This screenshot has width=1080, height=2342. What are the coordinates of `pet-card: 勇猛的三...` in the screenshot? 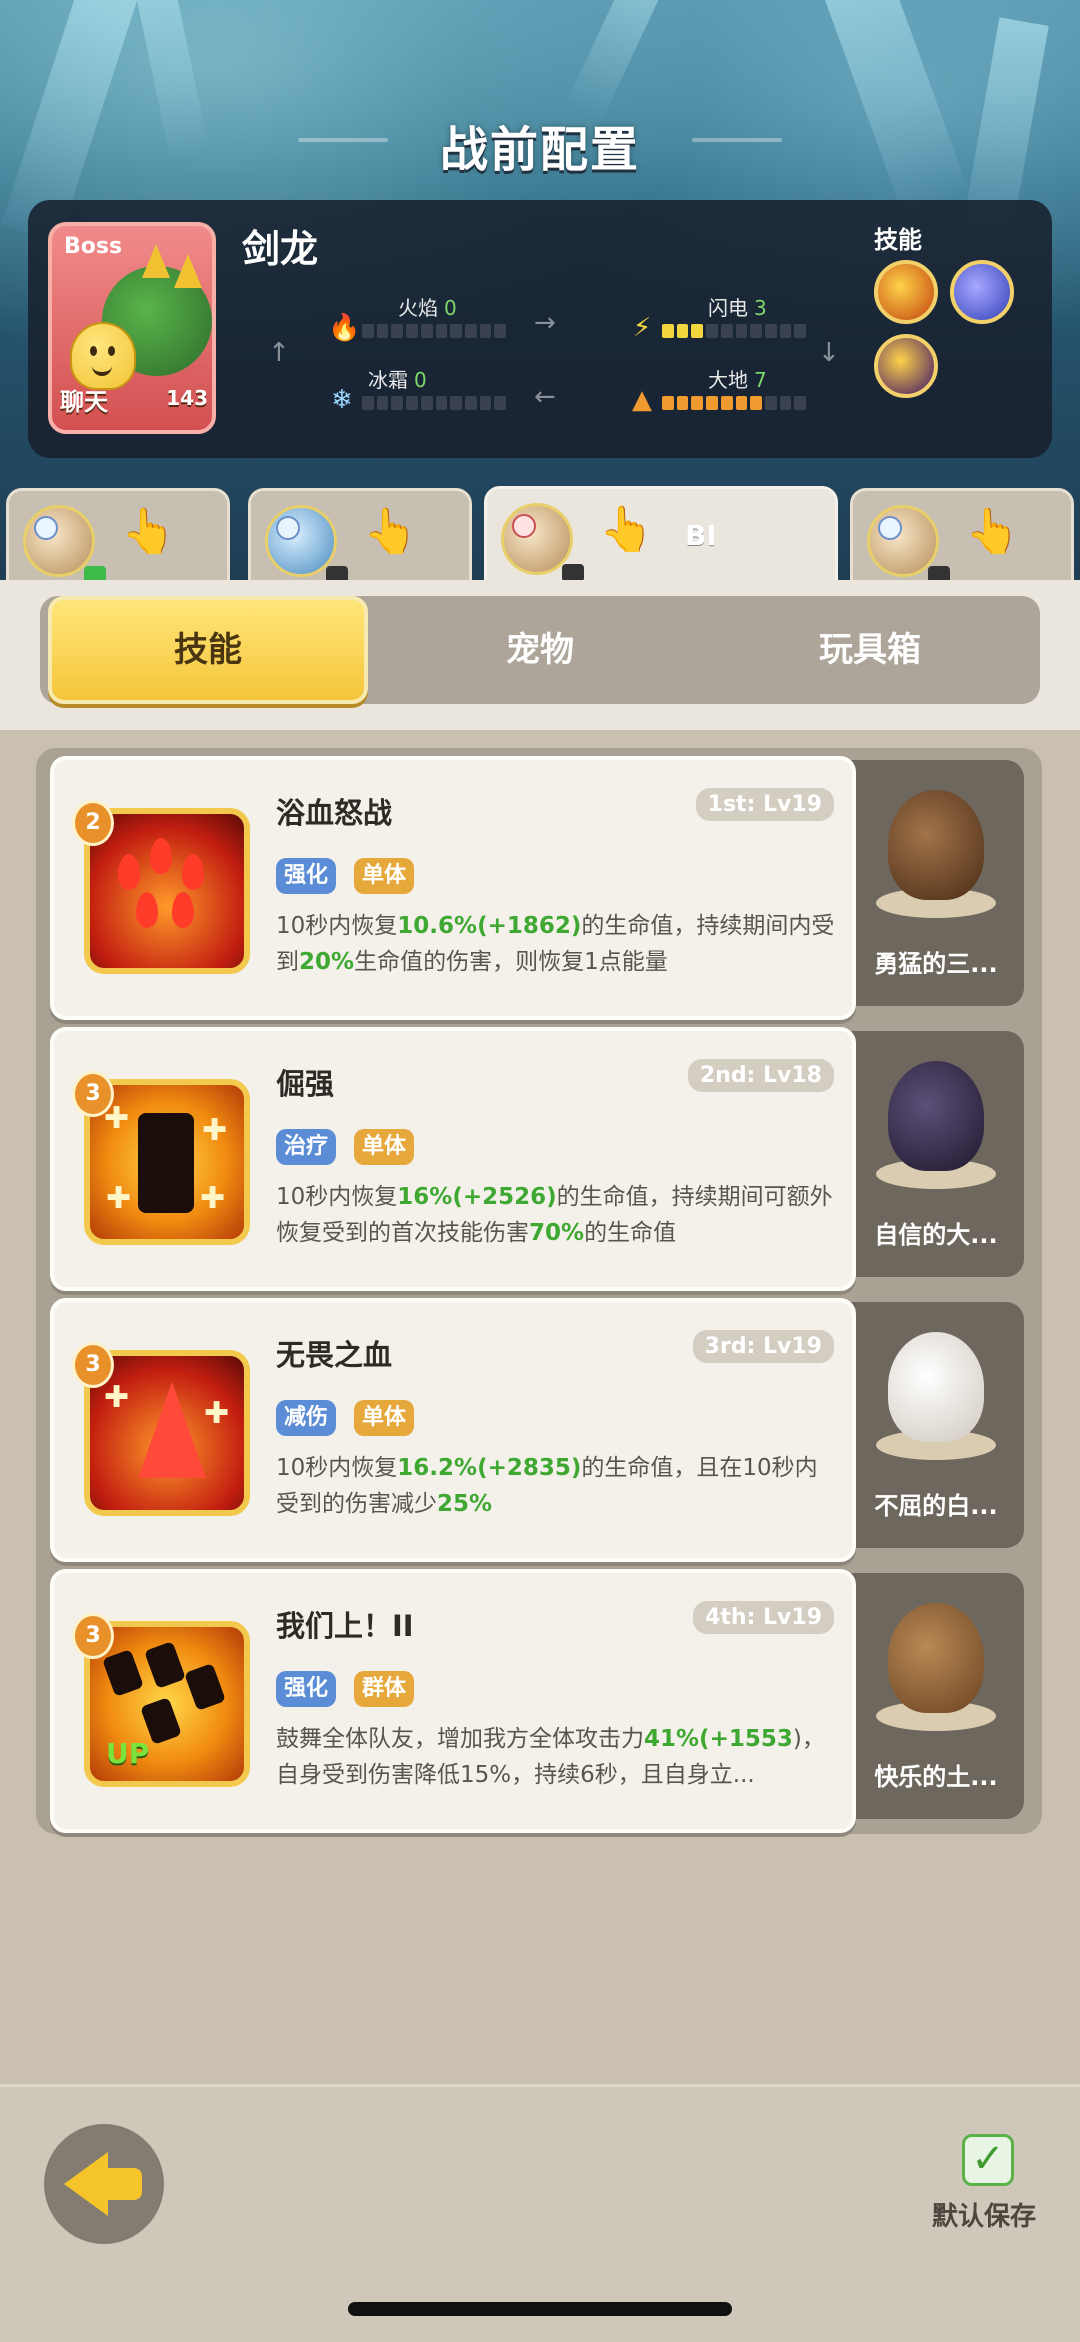 It's located at (936, 883).